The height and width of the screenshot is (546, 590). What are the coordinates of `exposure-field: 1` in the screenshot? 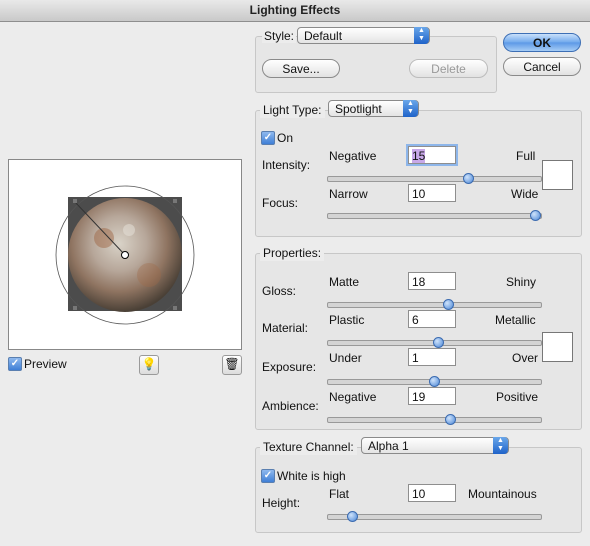 It's located at (432, 357).